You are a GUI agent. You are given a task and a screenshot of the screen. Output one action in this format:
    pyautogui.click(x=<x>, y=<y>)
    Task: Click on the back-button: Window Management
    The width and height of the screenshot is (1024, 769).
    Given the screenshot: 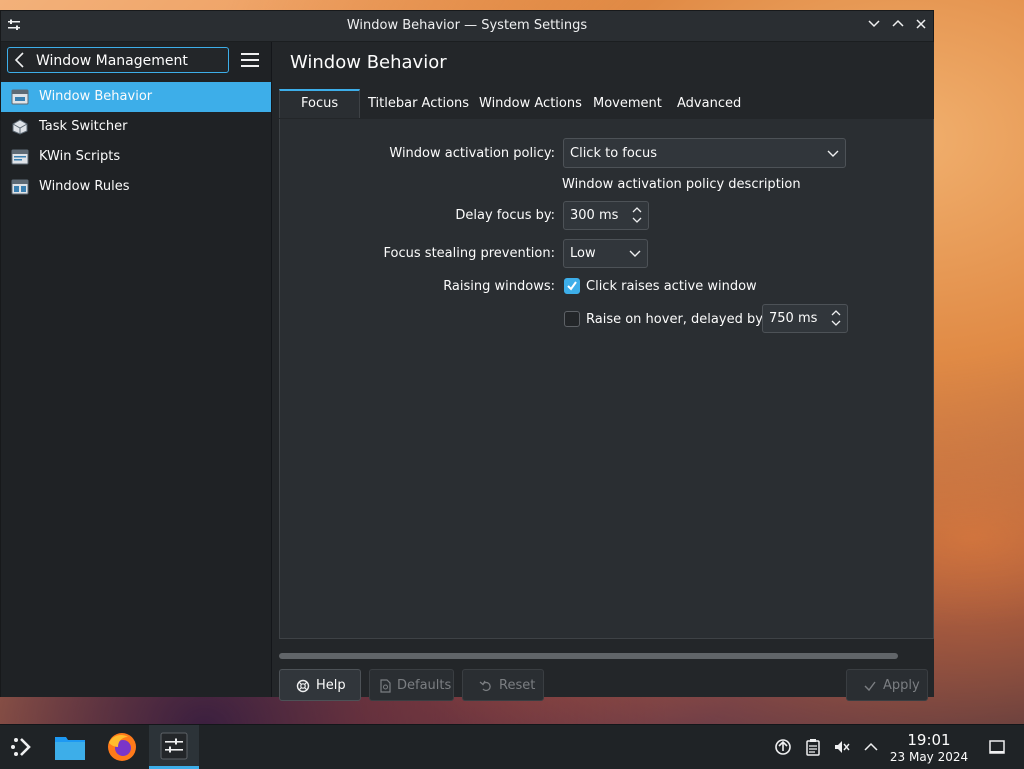 What is the action you would take?
    pyautogui.click(x=118, y=60)
    